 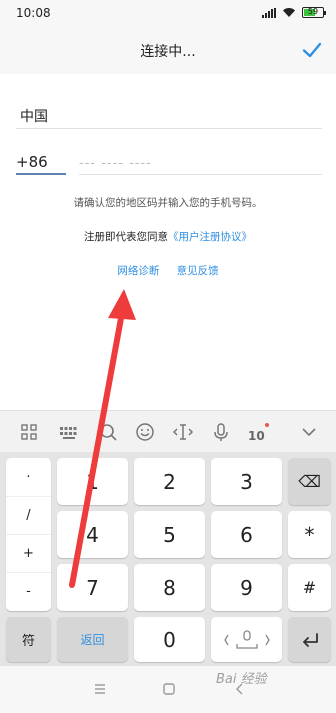 I want to click on grid-icon, so click(x=29, y=432).